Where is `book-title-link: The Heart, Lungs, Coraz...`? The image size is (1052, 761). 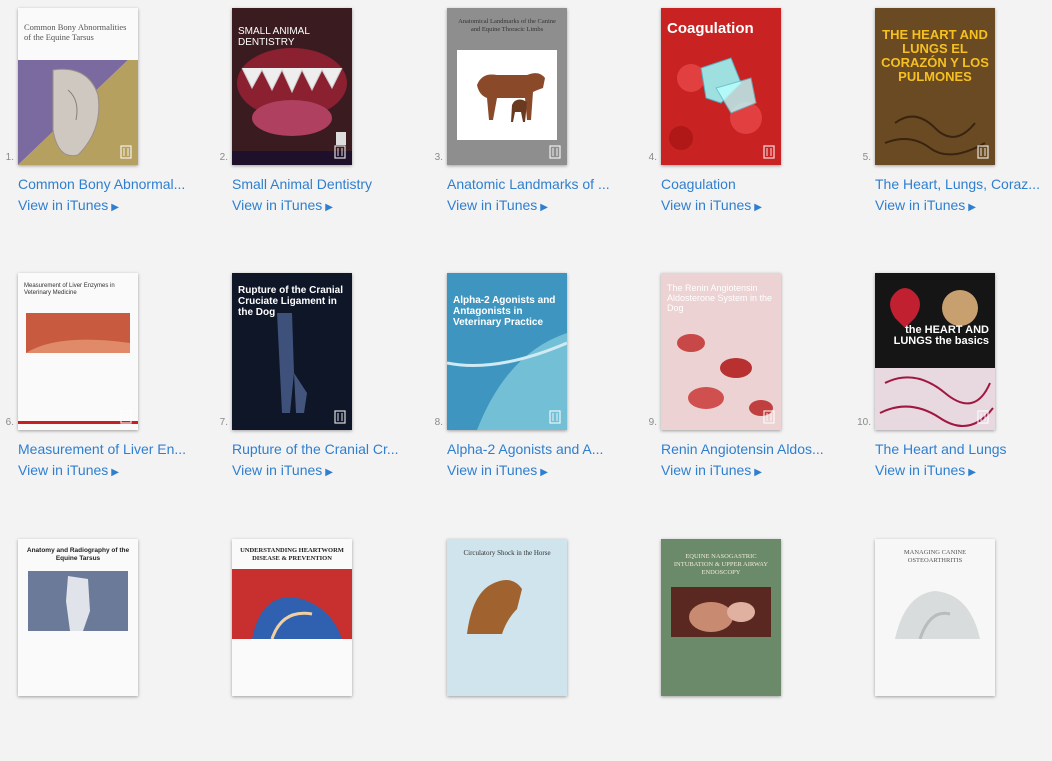 book-title-link: The Heart, Lungs, Coraz... is located at coordinates (963, 184).